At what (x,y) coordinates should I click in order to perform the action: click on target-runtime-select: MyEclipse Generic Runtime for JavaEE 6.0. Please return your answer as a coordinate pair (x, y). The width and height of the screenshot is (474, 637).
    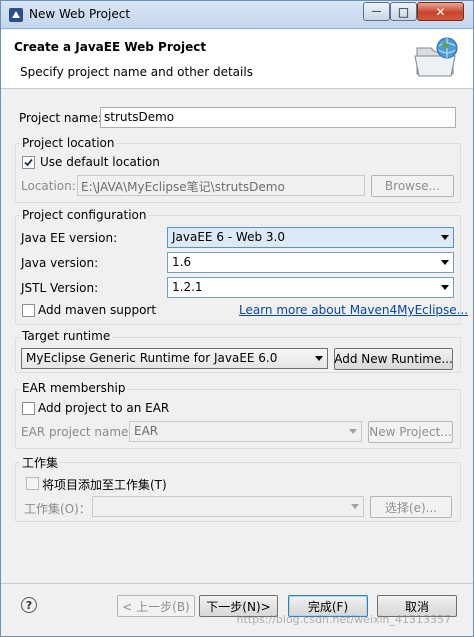
    Looking at the image, I should click on (174, 358).